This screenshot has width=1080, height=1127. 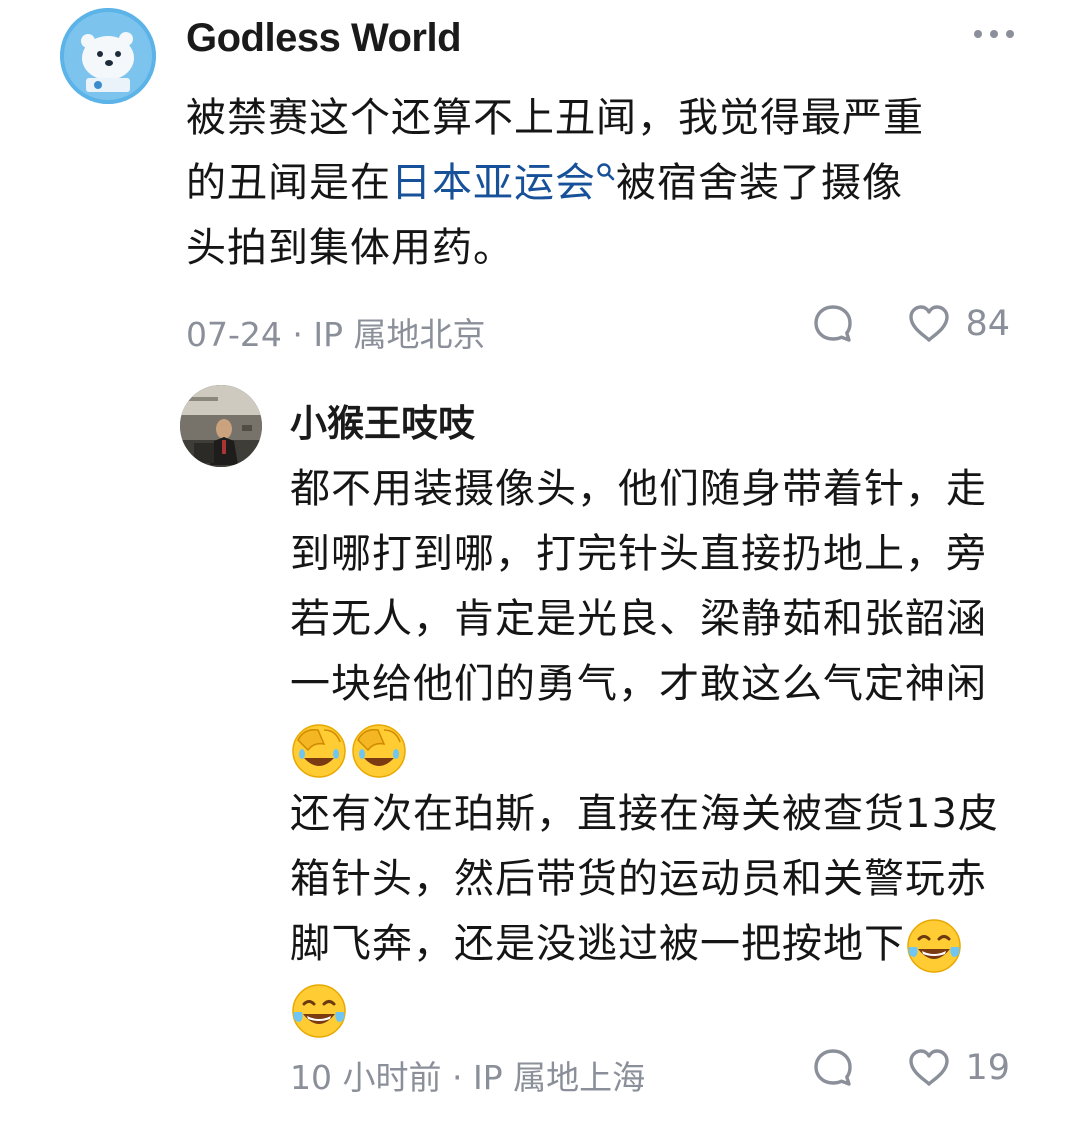 What do you see at coordinates (759, 183) in the screenshot?
I see `text-segment: 被宿舍装了摄像` at bounding box center [759, 183].